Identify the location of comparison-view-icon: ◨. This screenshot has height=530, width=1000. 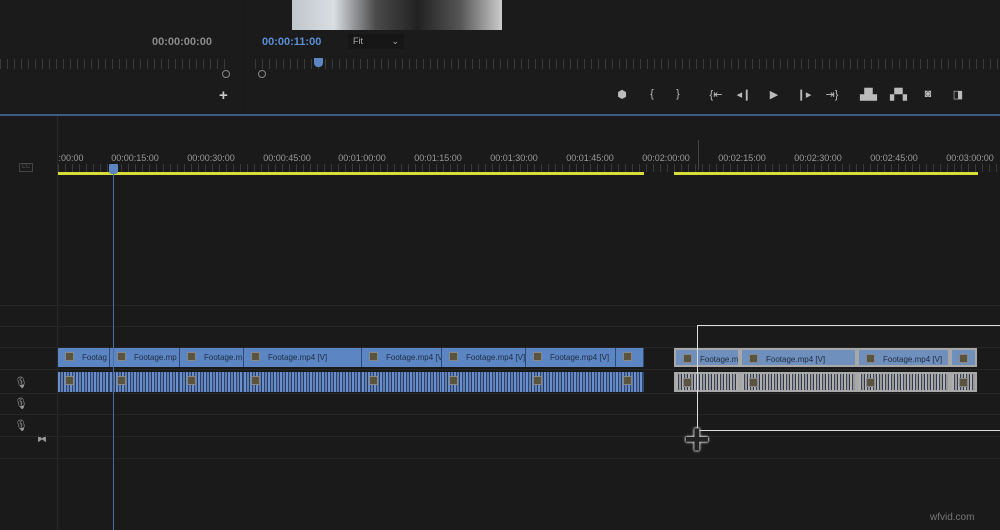
(958, 94).